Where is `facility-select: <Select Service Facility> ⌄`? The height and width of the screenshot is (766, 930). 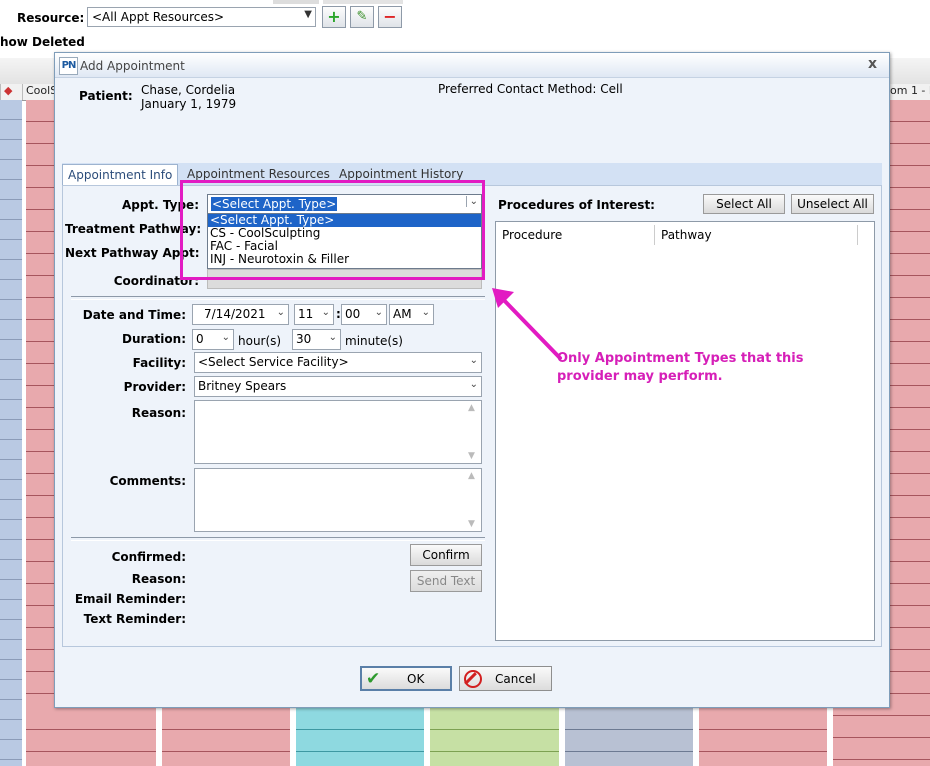
facility-select: <Select Service Facility> ⌄ is located at coordinates (338, 362).